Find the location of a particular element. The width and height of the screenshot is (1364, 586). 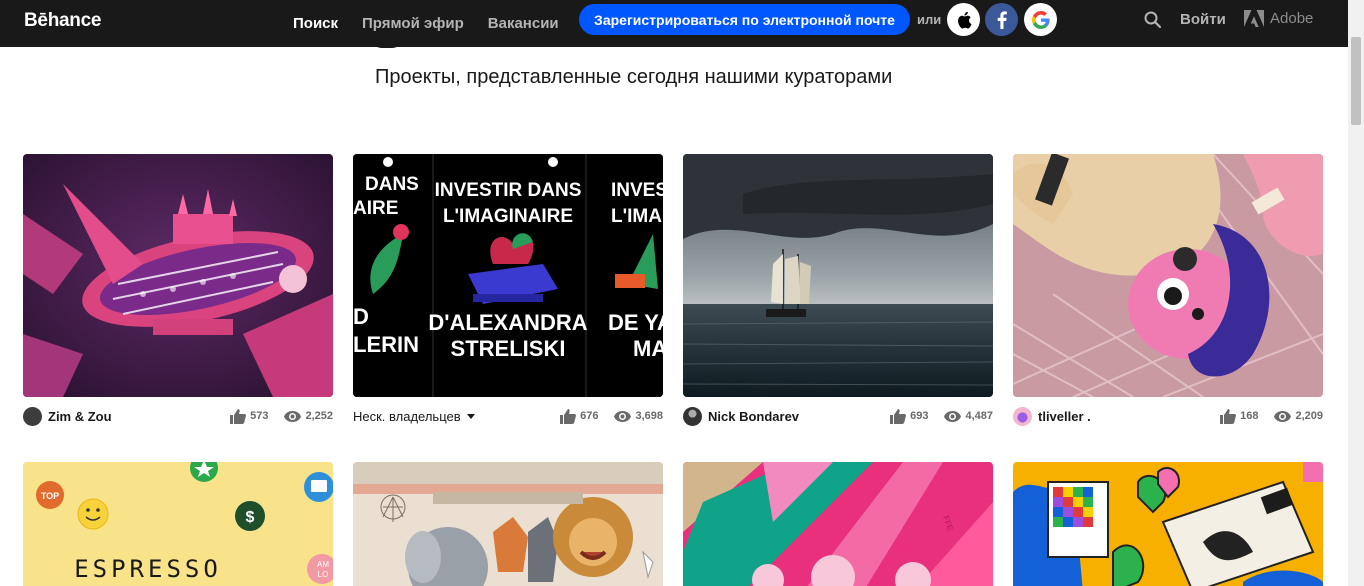

nav-search: Поиск is located at coordinates (315, 23).